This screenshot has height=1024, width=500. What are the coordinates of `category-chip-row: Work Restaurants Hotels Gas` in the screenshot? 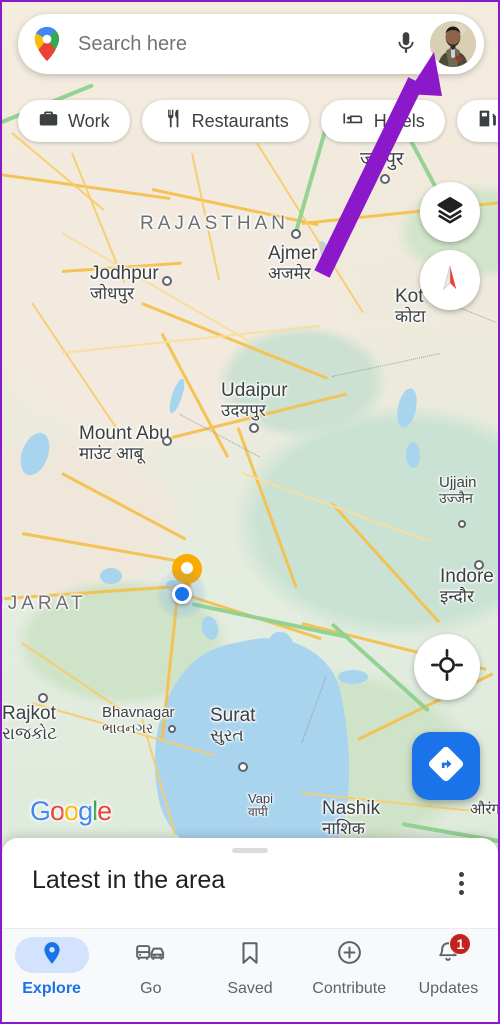 It's located at (258, 121).